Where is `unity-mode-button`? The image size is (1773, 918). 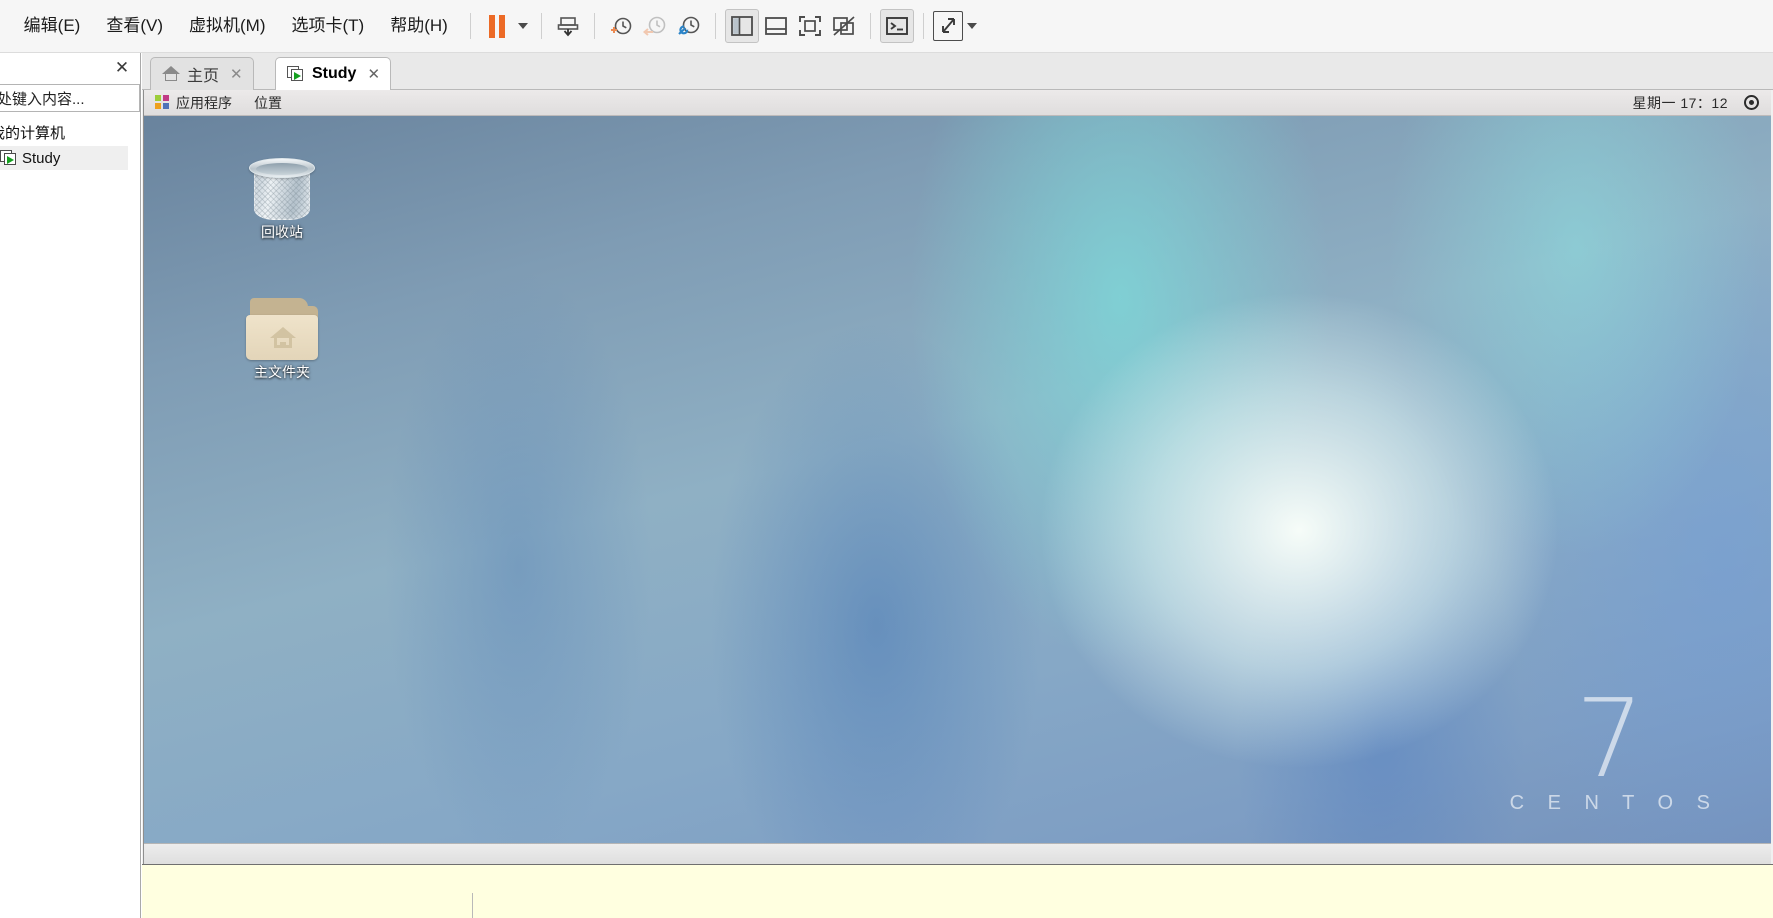
unity-mode-button is located at coordinates (844, 26).